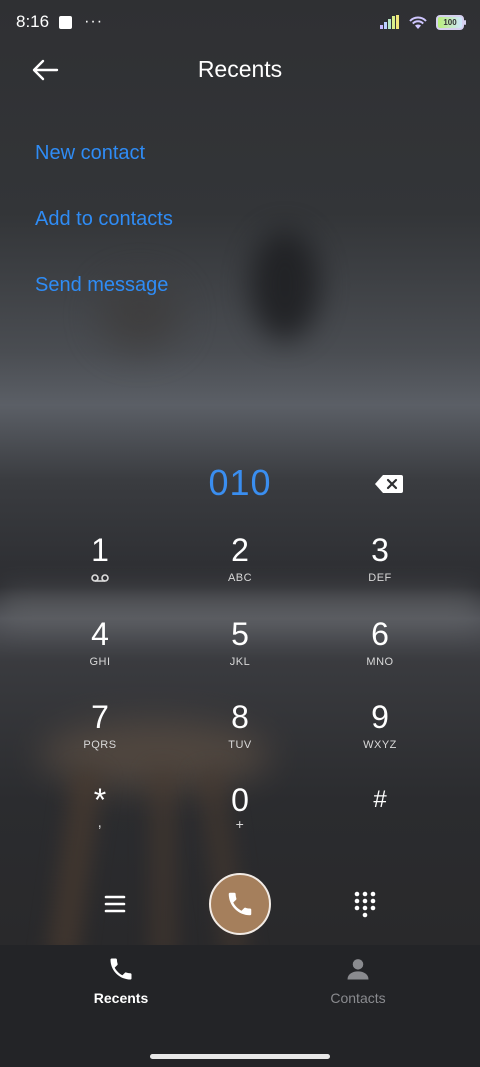  I want to click on key-8: 8 TUV, so click(240, 735).